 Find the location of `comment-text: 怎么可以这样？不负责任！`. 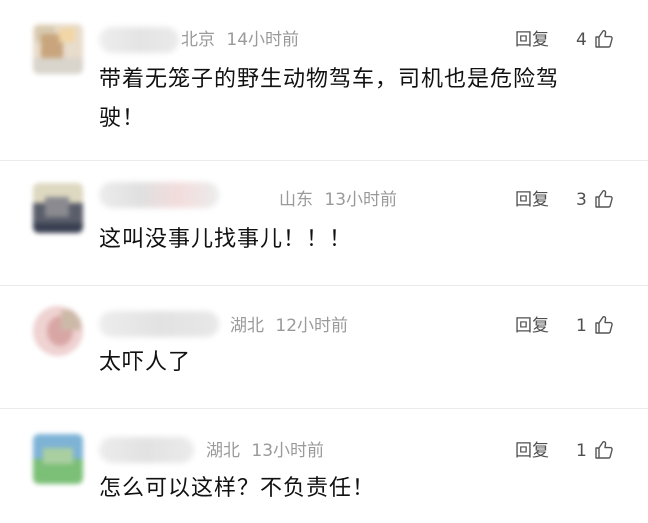

comment-text: 怎么可以这样？不负责任！ is located at coordinates (237, 488).